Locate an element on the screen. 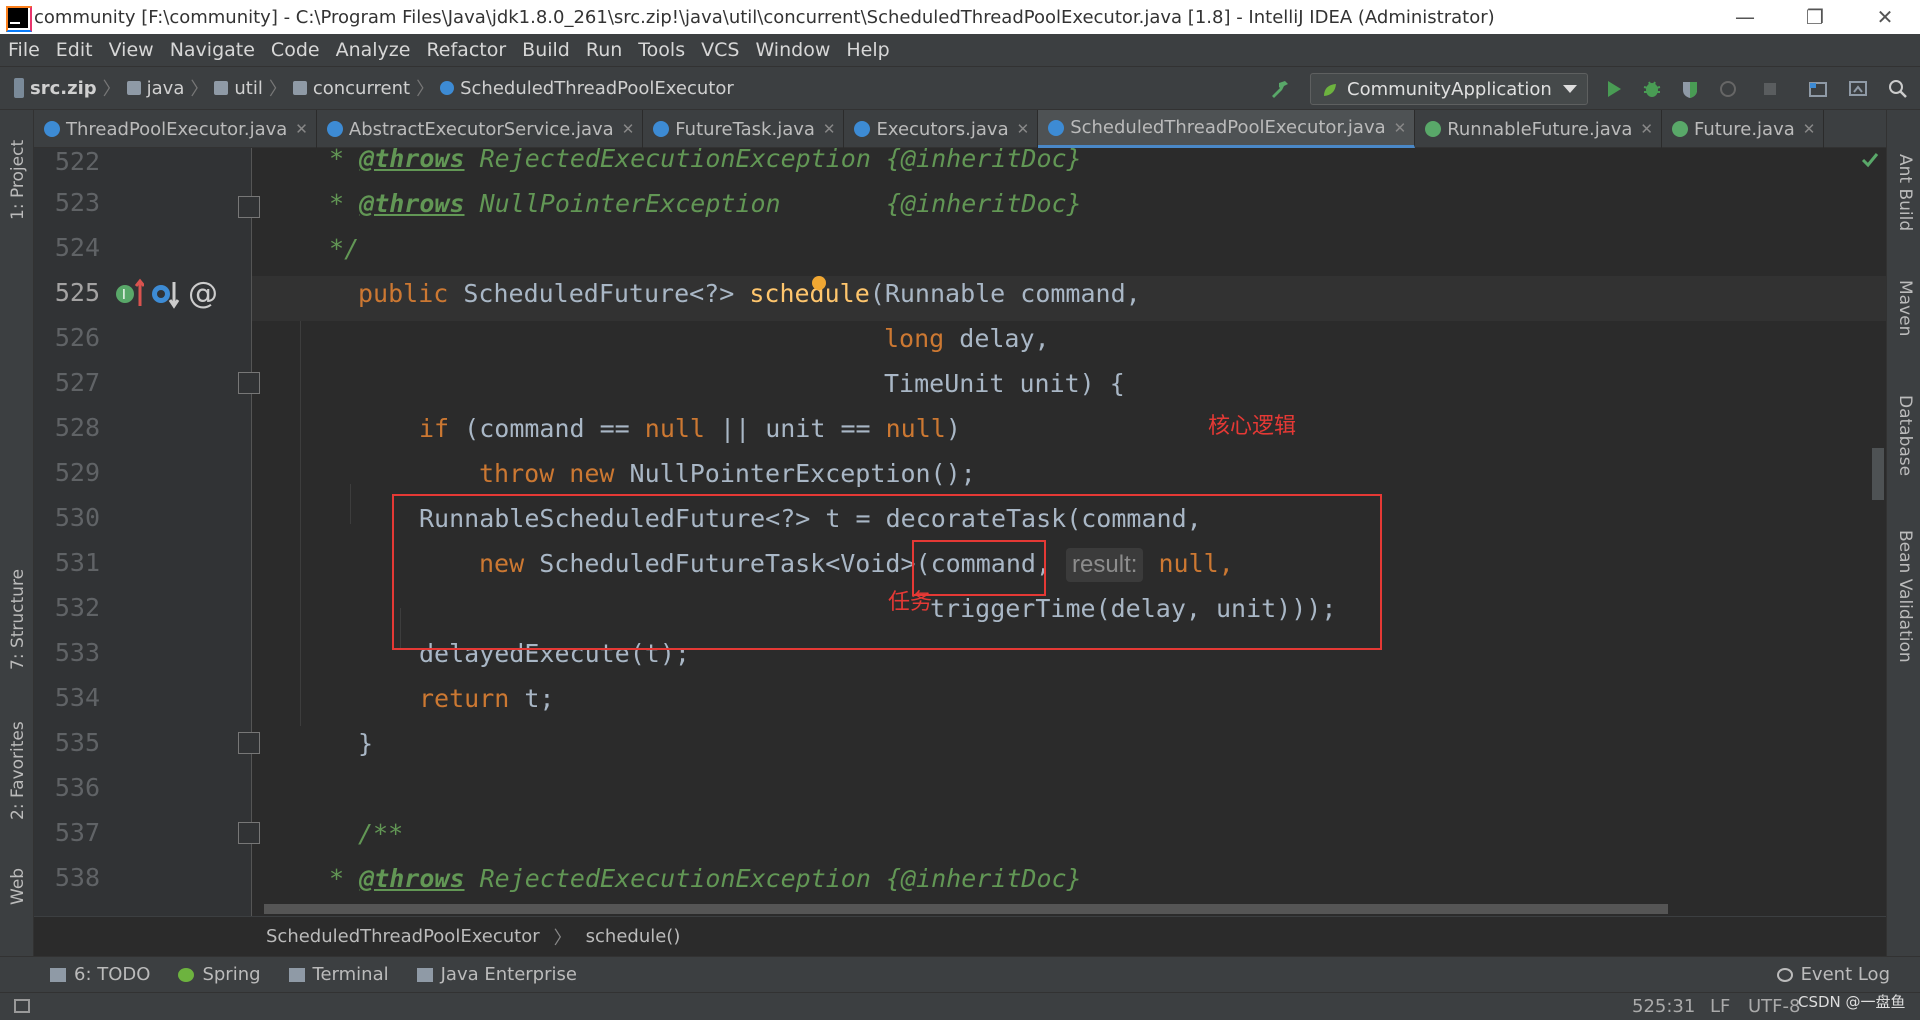  tool-web: Web is located at coordinates (18, 886).